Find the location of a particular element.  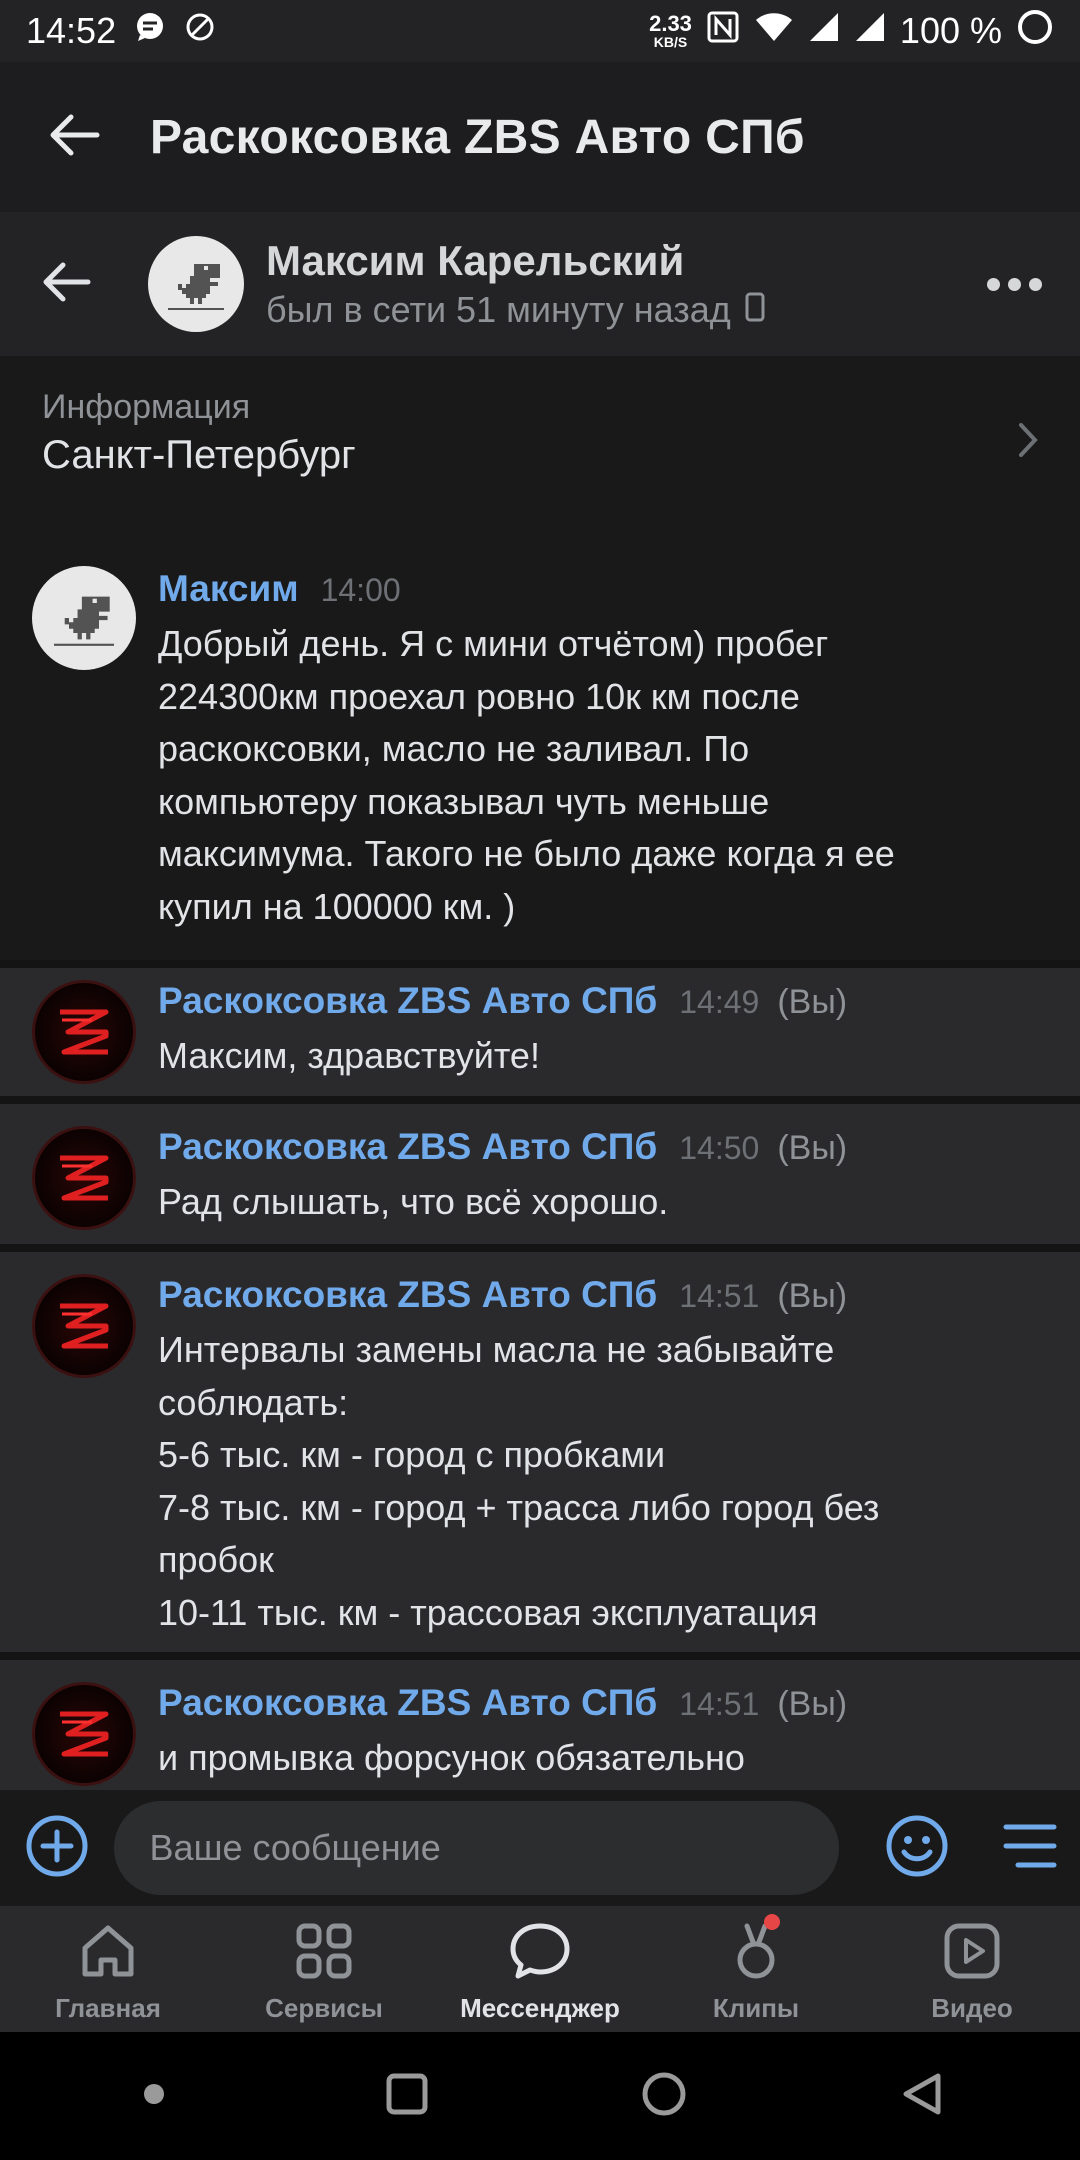

nav-services-label: Сервисы is located at coordinates (324, 2008).